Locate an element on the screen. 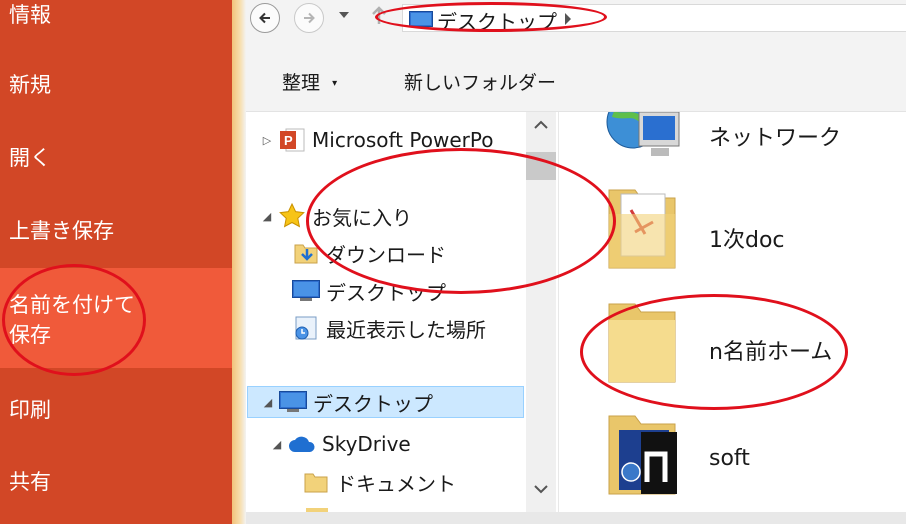 This screenshot has width=906, height=524. list-item-label: soft is located at coordinates (729, 458).